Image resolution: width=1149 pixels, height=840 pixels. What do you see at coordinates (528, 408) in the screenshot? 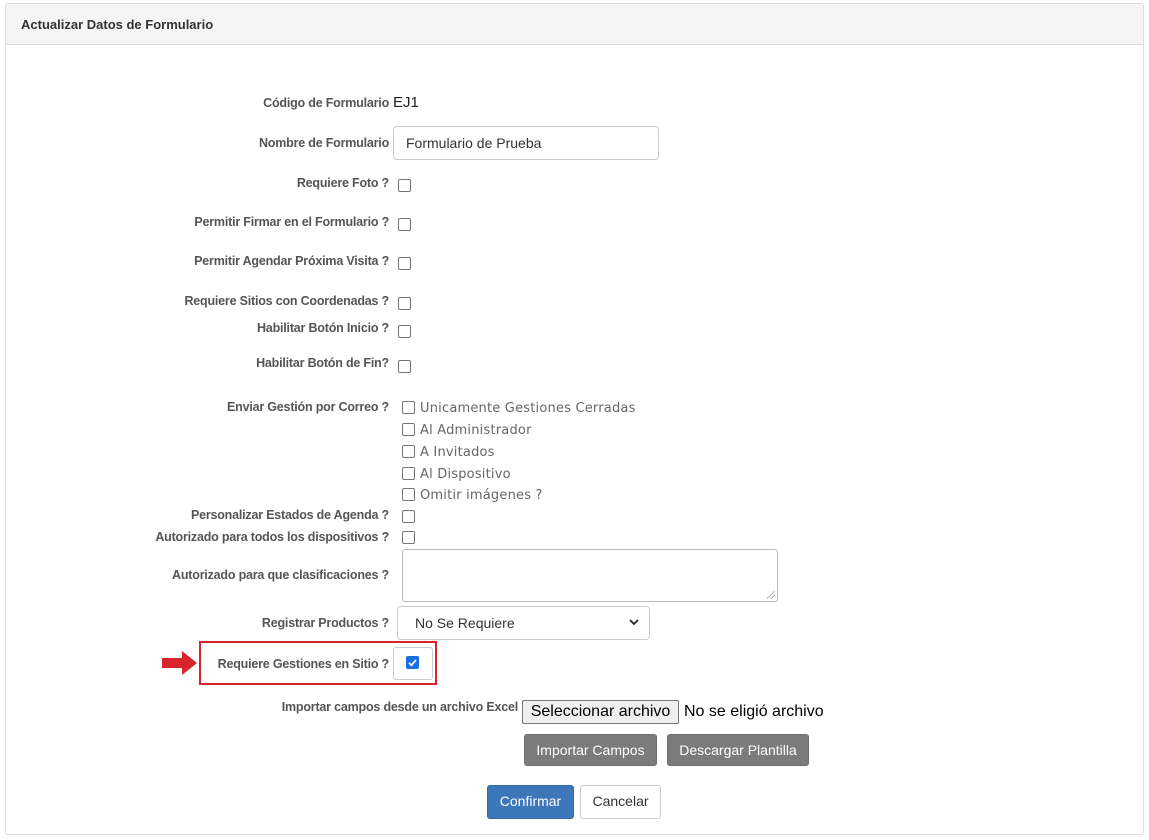
I see `correo-option-label: Unicamente Gestiones Cerradas` at bounding box center [528, 408].